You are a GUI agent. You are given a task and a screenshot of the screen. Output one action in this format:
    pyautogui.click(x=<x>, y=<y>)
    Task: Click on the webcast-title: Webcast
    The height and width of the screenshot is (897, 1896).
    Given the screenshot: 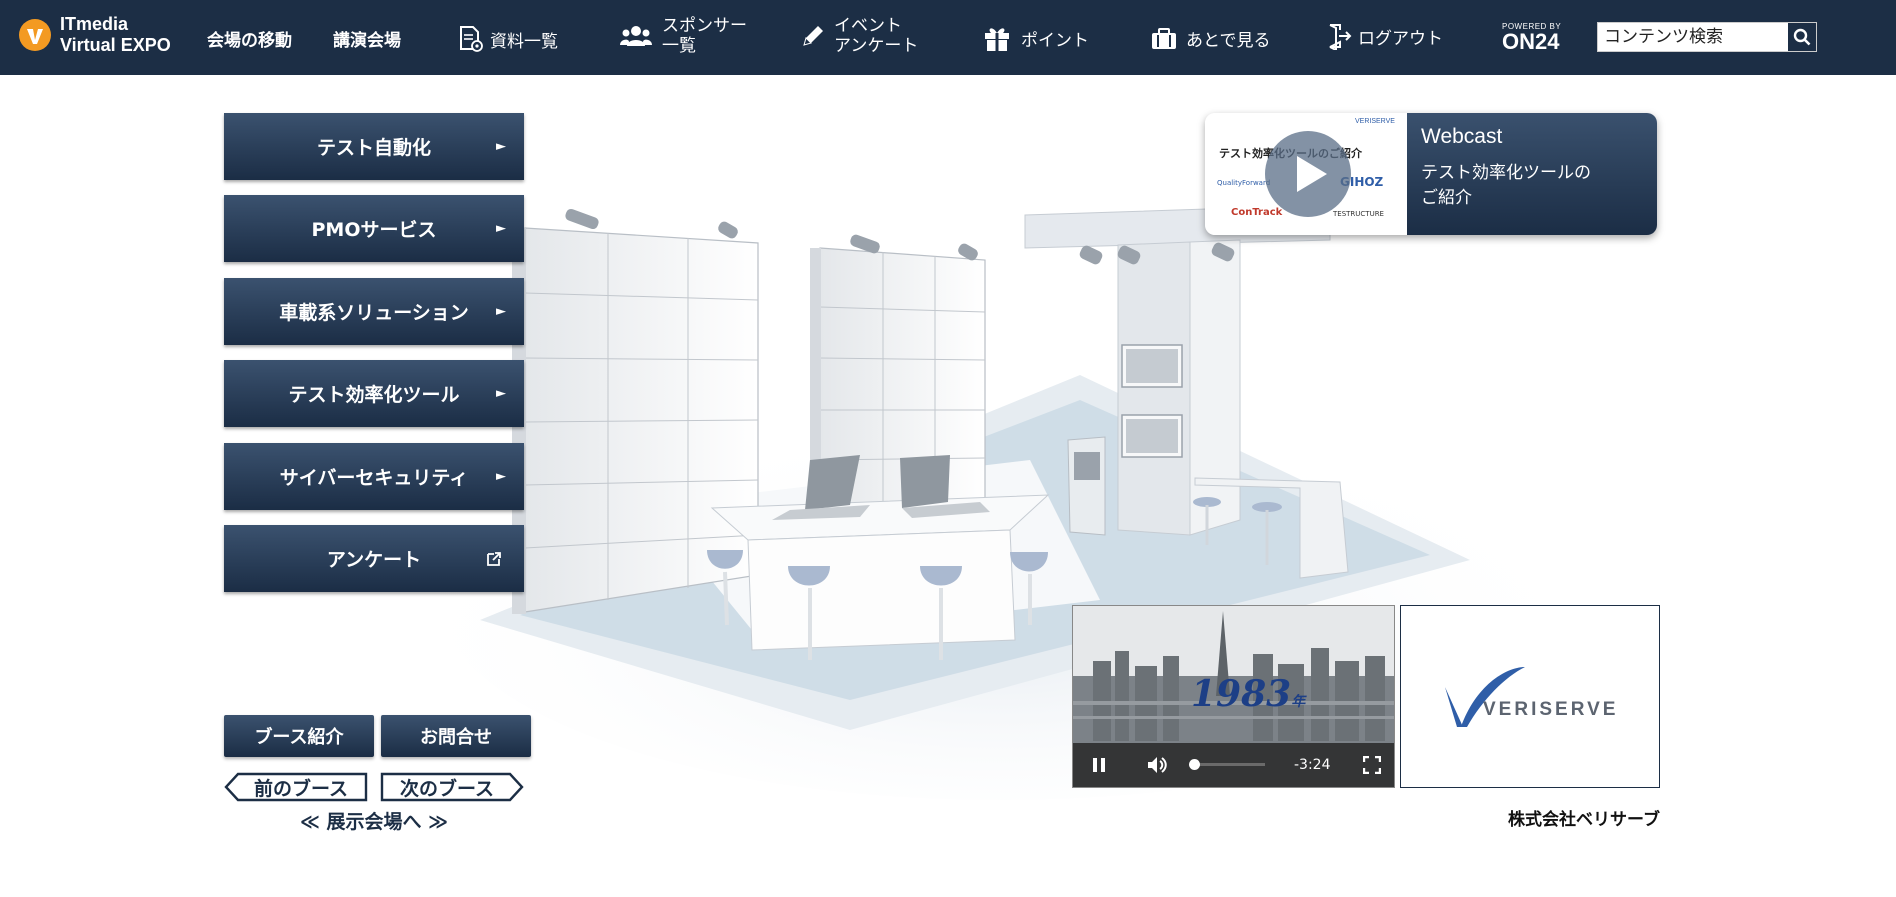 What is the action you would take?
    pyautogui.click(x=1462, y=136)
    